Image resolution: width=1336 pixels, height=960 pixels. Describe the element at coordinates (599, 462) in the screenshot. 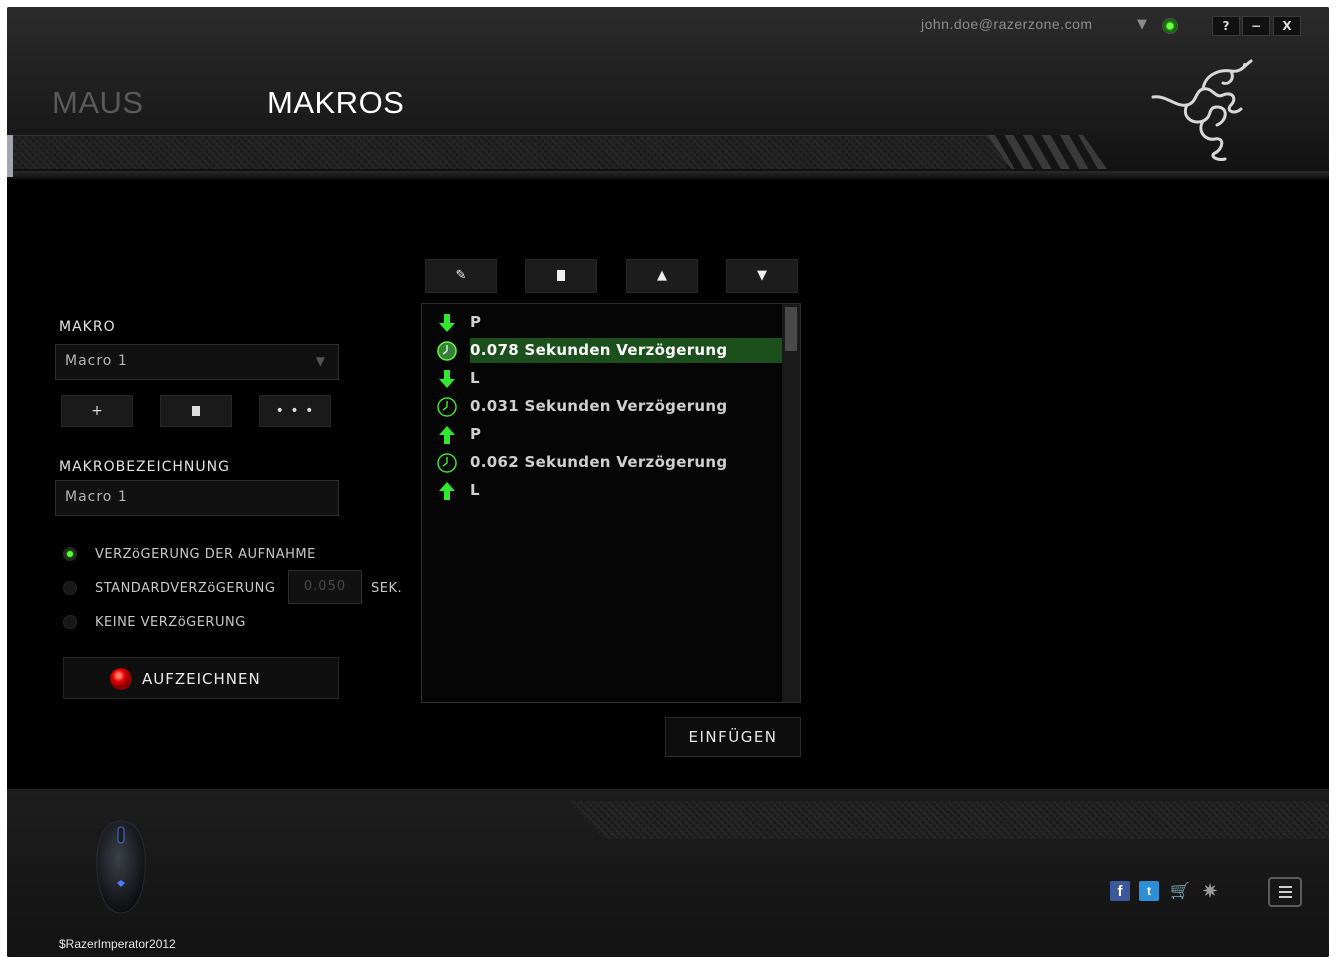

I see `macro-step-text: 0.062 Sekunden Verzögerung` at that location.